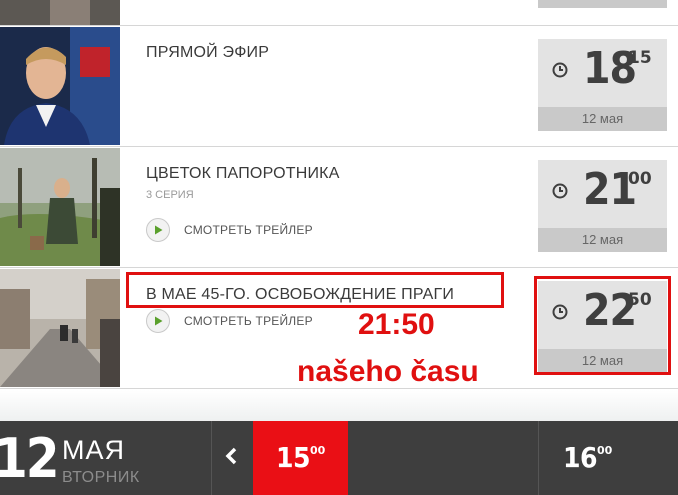 This screenshot has width=678, height=495. I want to click on slot-hours: 16, so click(580, 457).